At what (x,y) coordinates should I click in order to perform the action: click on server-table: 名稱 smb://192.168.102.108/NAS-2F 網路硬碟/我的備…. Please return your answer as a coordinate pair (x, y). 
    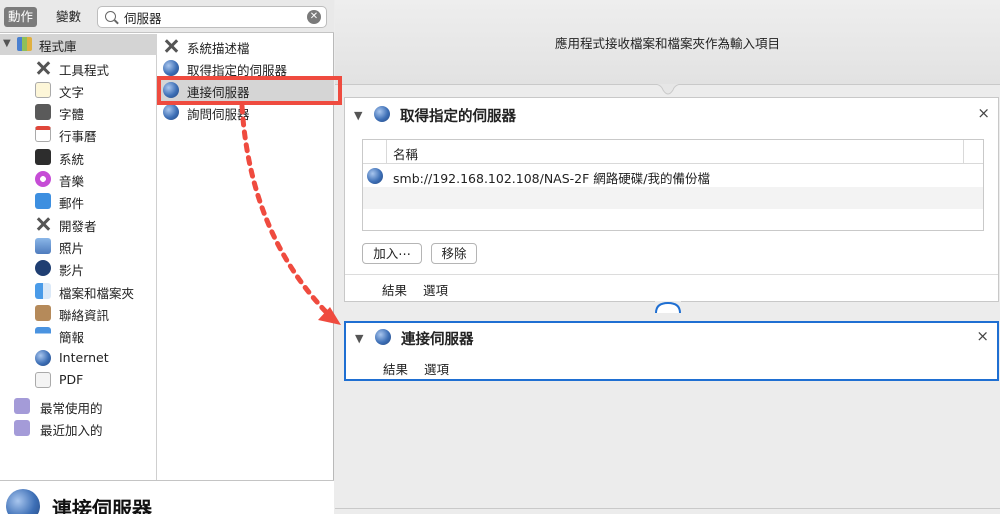
    Looking at the image, I should click on (673, 185).